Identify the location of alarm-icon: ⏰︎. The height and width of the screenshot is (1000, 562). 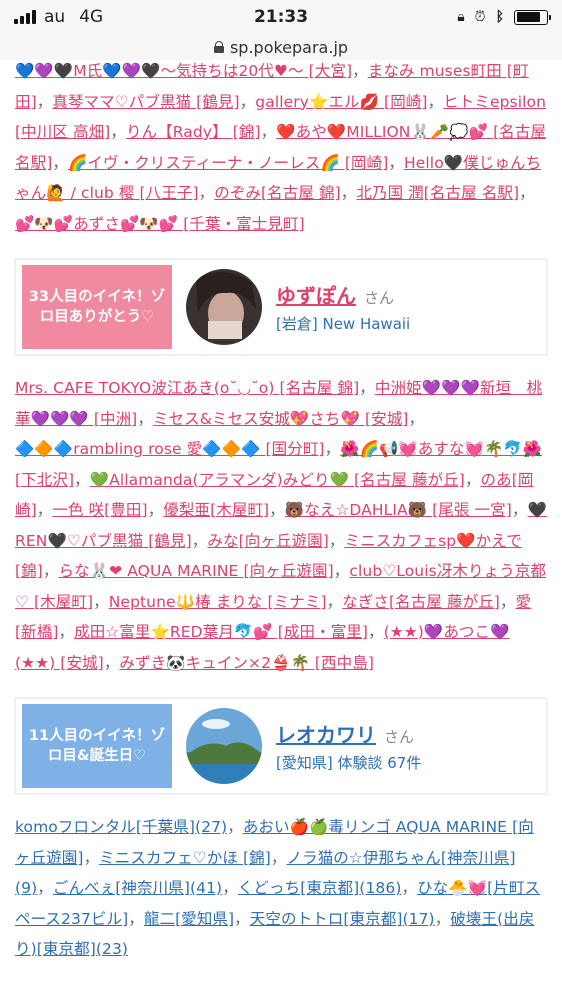
(480, 17).